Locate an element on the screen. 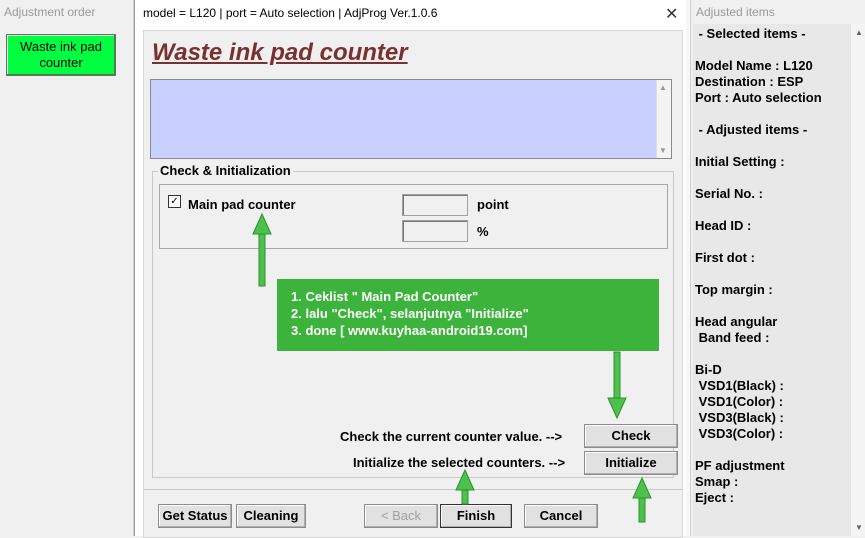 The height and width of the screenshot is (538, 865). adjusted-item-line: Smap : is located at coordinates (717, 481).